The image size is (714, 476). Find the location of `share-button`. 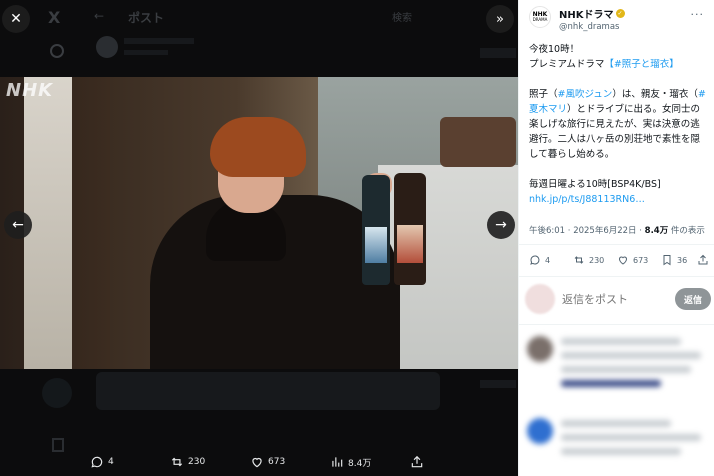

share-button is located at coordinates (703, 260).